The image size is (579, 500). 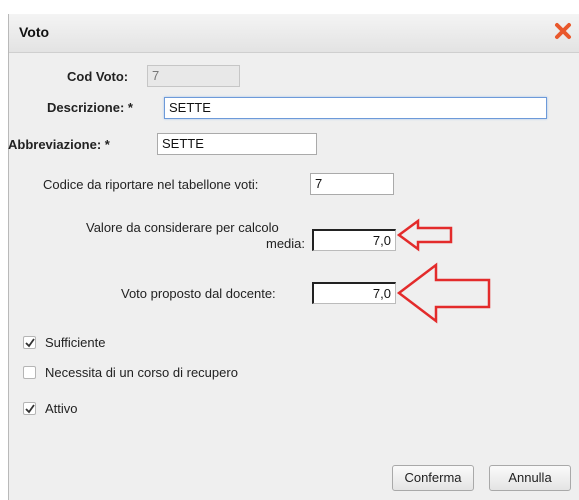 I want to click on valore-media-label-line2: media:, so click(x=286, y=243).